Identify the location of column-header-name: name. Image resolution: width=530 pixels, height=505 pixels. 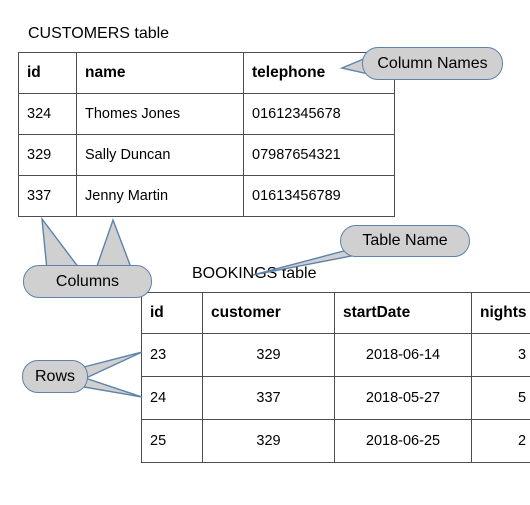
(160, 73).